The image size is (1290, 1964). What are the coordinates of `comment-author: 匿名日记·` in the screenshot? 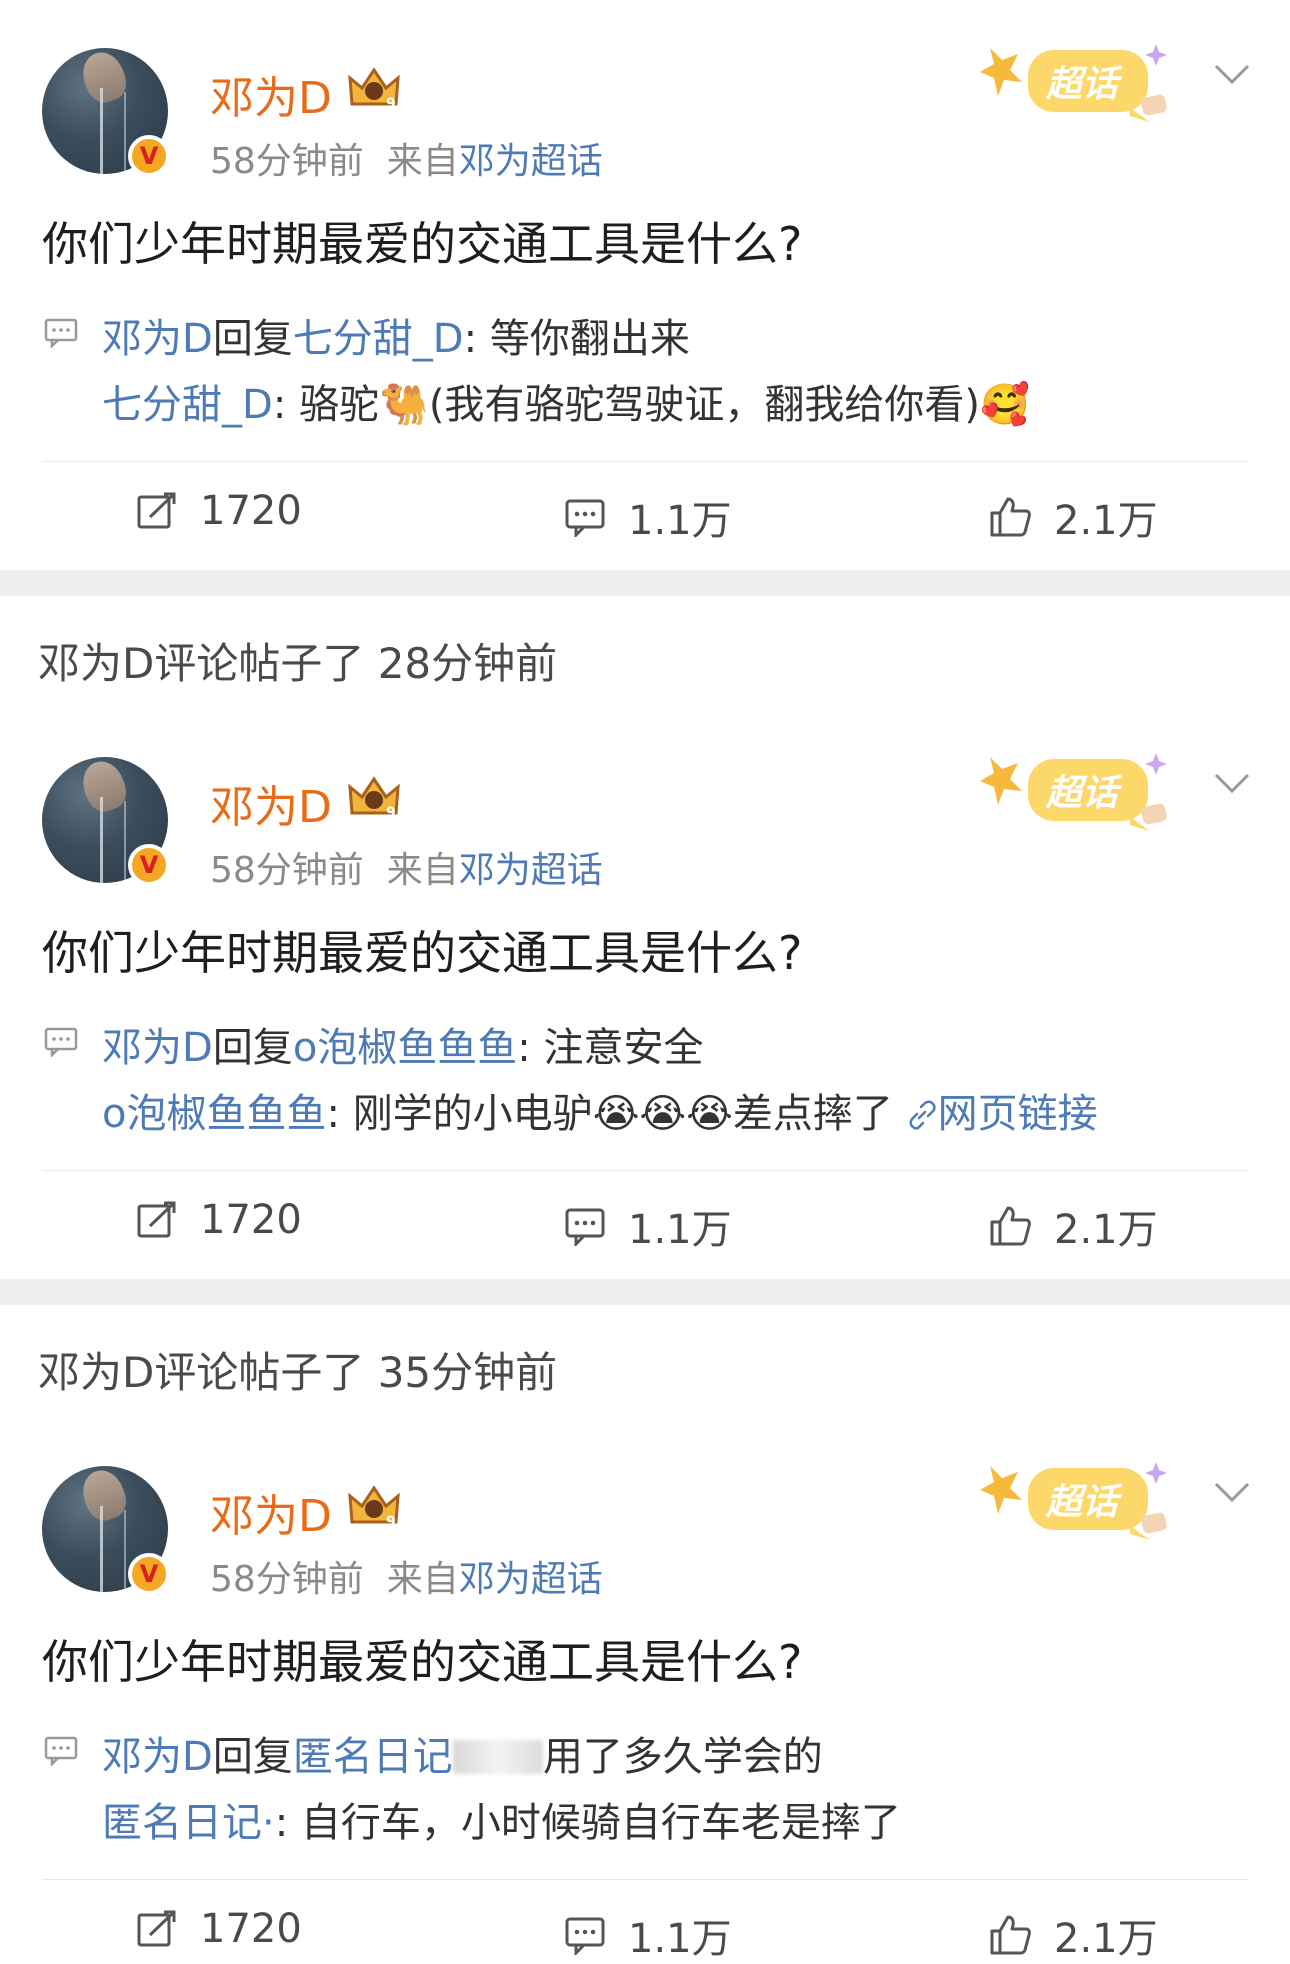 It's located at (188, 1823).